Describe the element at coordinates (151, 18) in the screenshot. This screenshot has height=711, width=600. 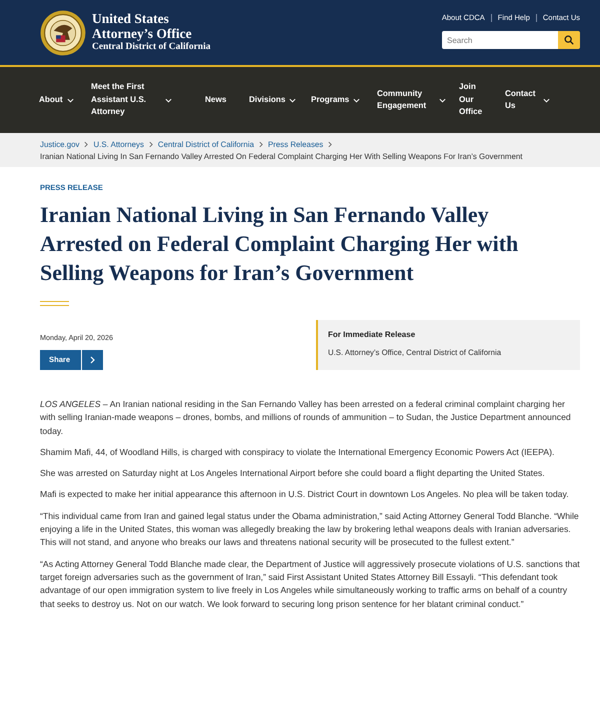
I see `site-title: United States` at that location.